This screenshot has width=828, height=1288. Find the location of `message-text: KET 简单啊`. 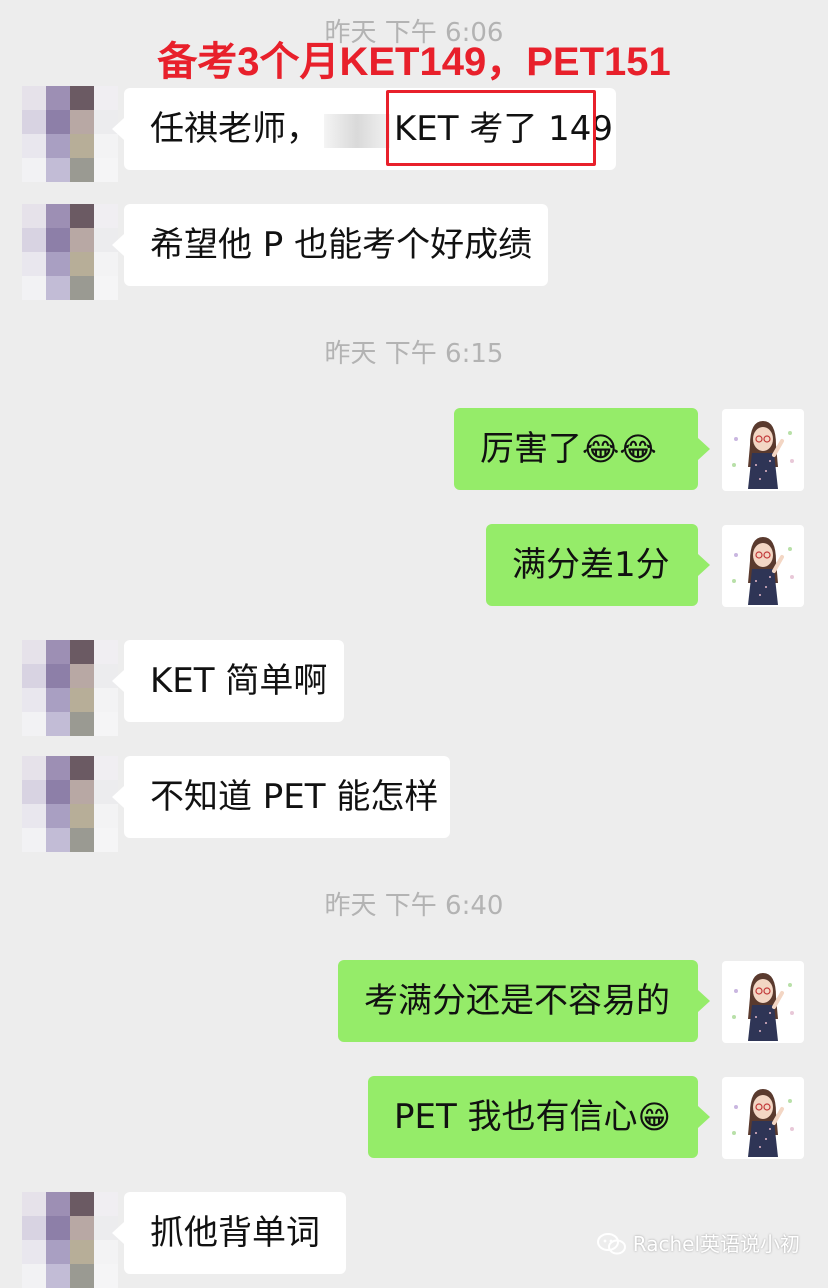

message-text: KET 简单啊 is located at coordinates (239, 681).